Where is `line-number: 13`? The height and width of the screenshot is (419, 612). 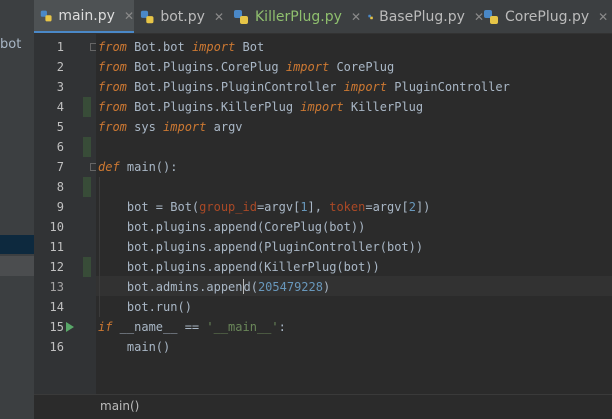
line-number: 13 is located at coordinates (56, 287).